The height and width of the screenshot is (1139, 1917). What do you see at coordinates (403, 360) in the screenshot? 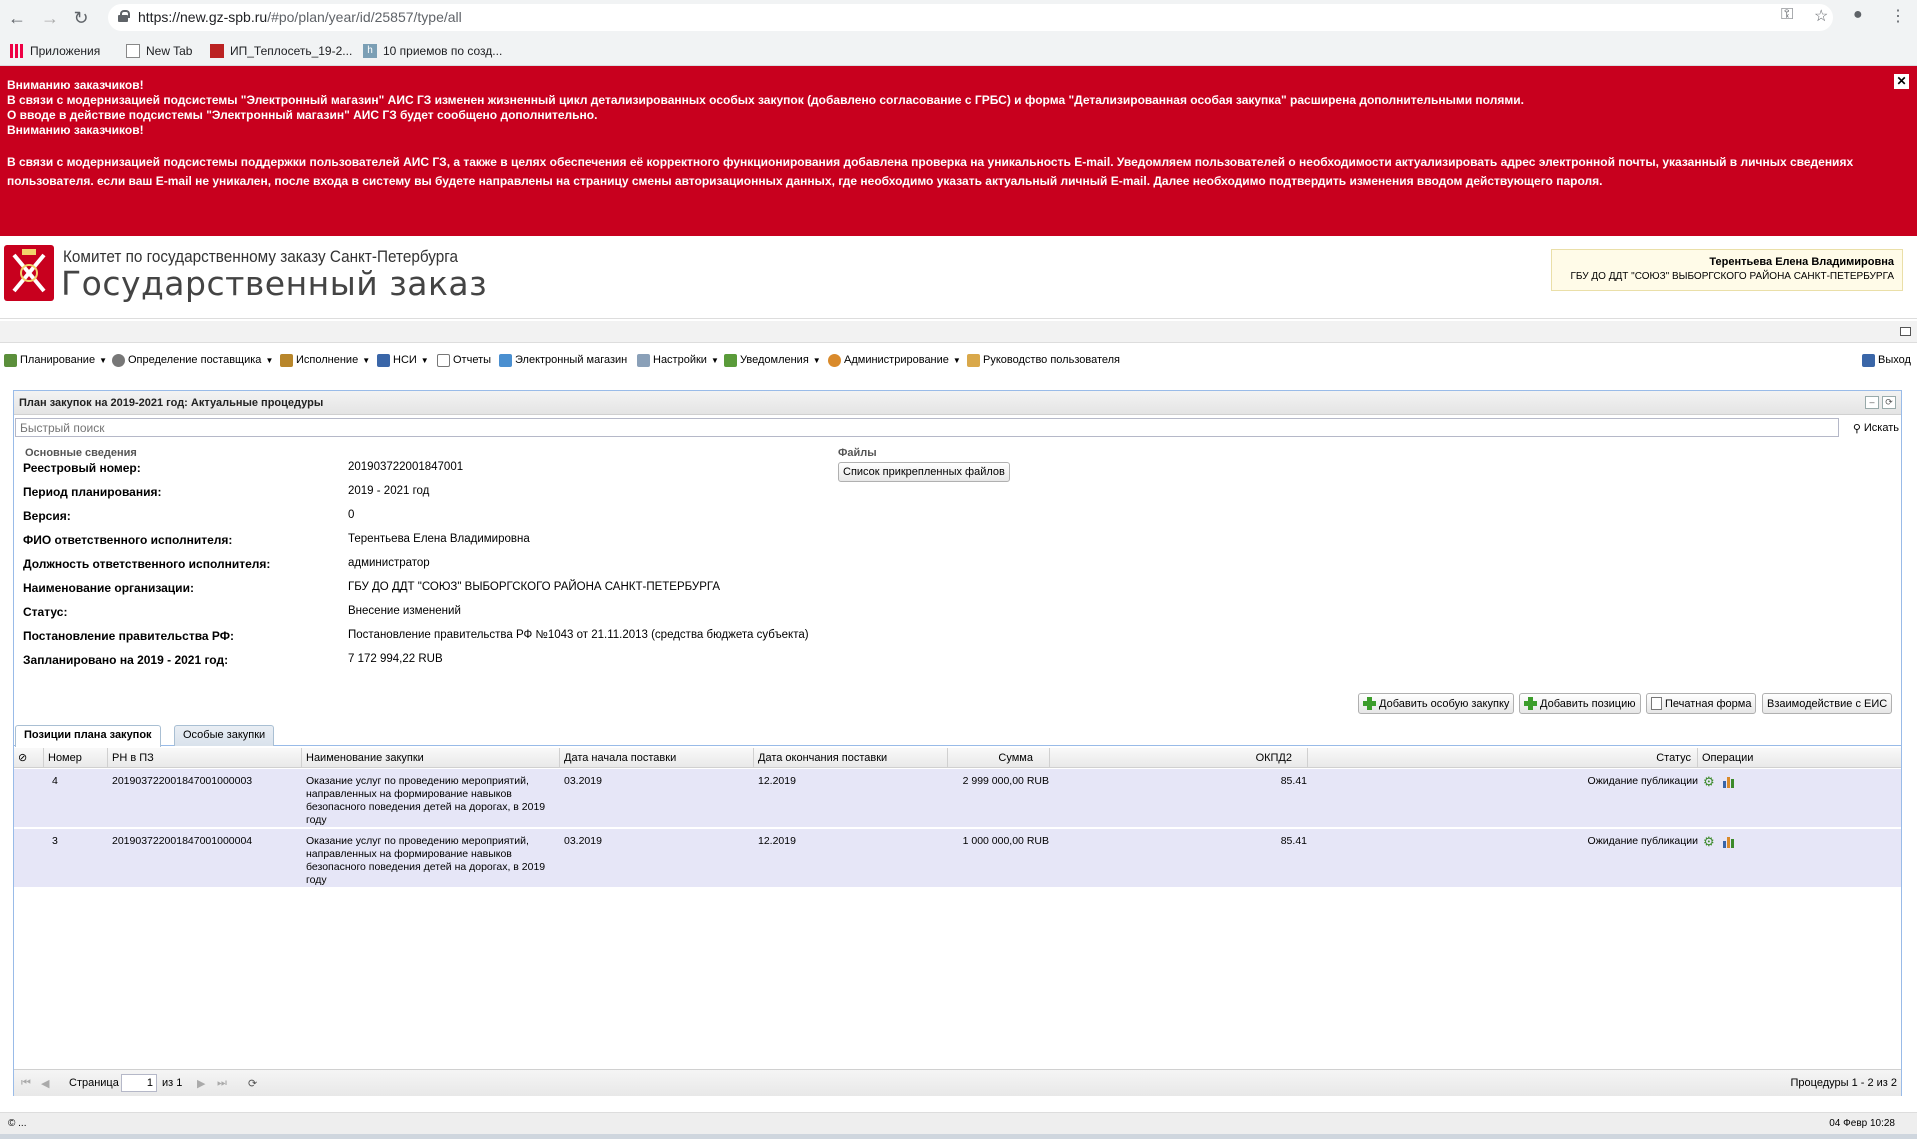
I see `menu-nsi: НСИ ▼` at bounding box center [403, 360].